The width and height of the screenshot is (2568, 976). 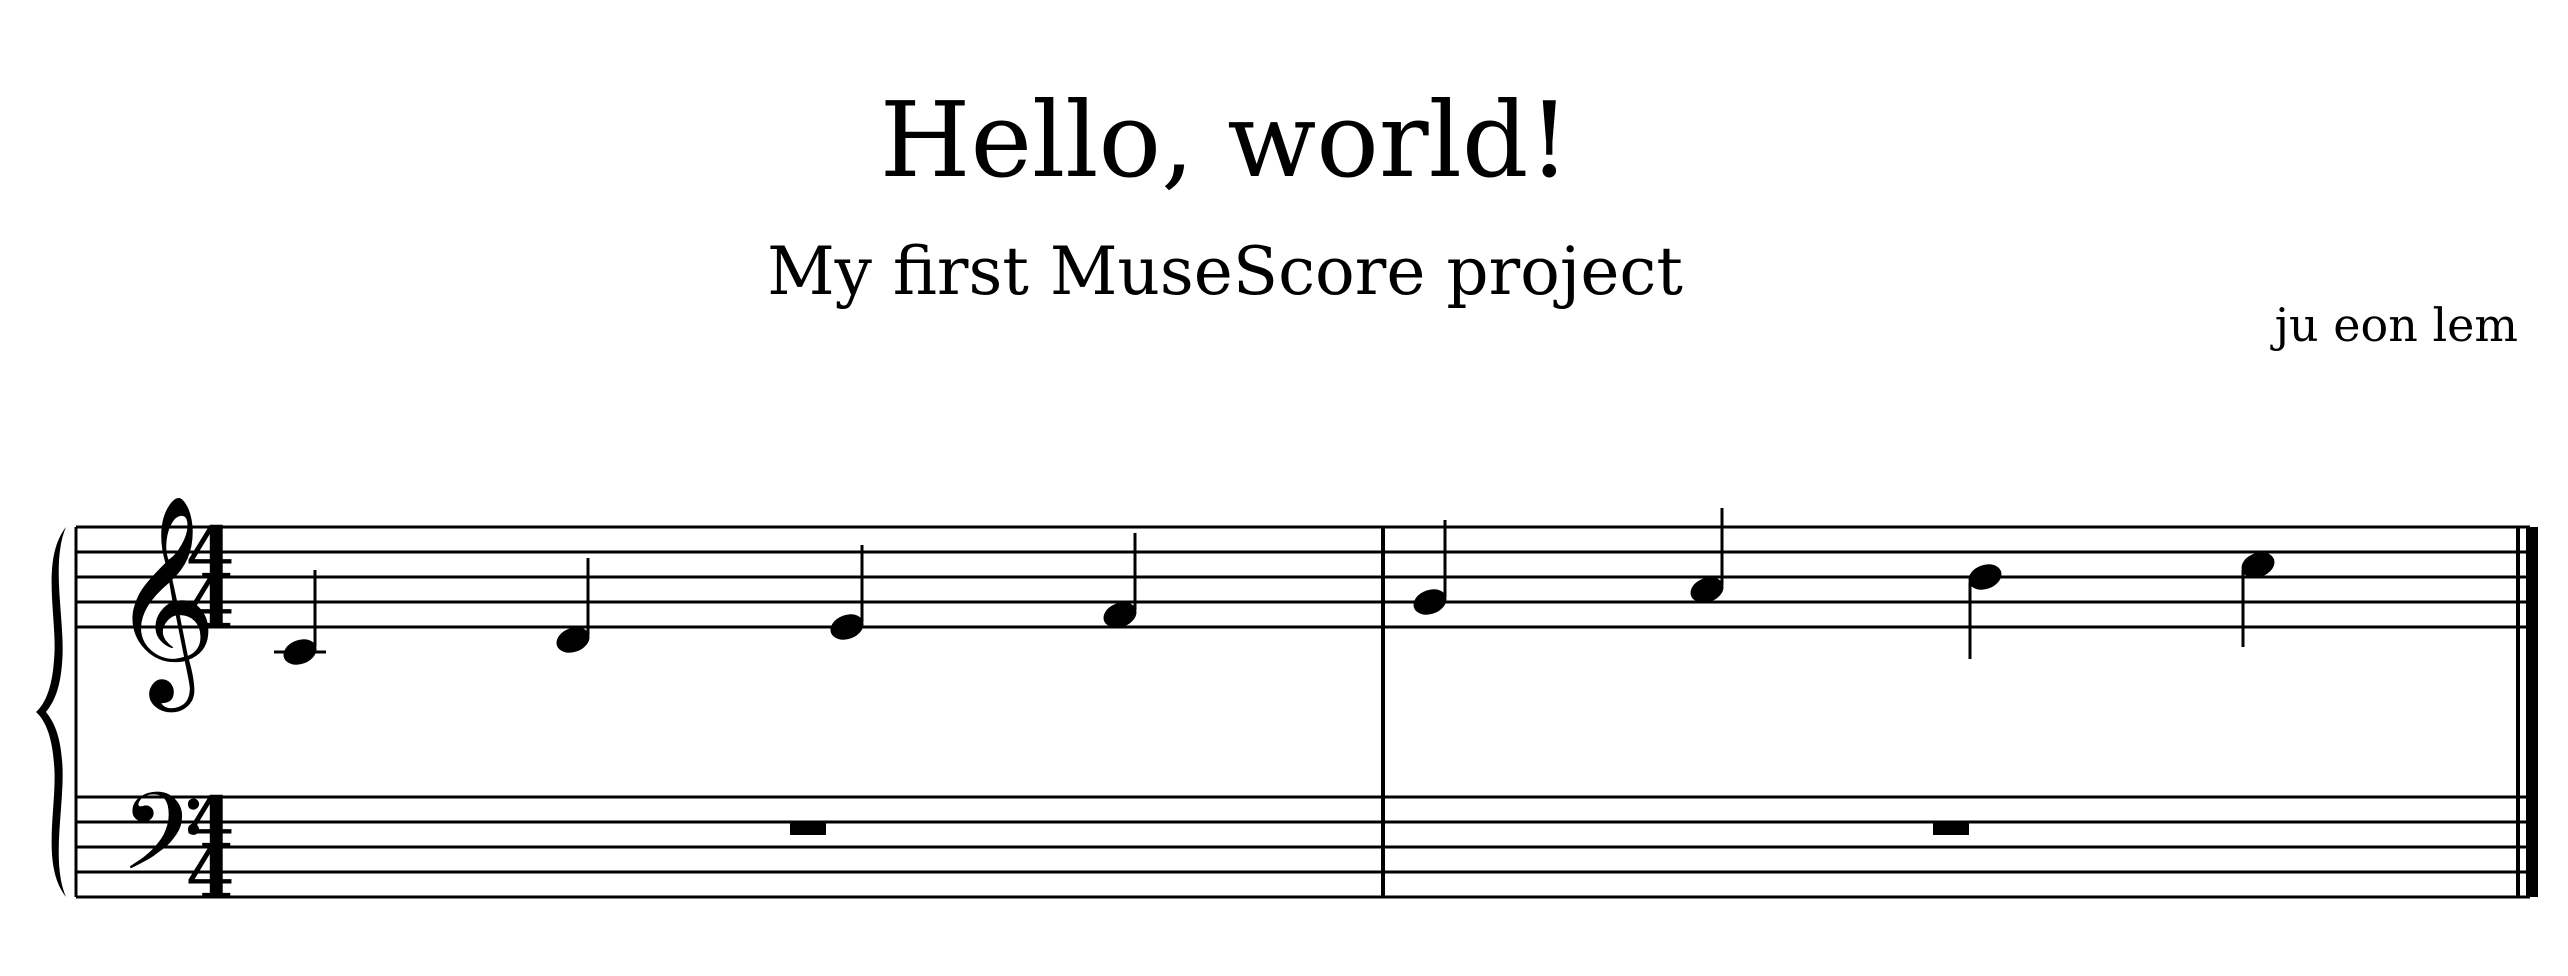 What do you see at coordinates (210, 602) in the screenshot?
I see `treble-time-sig-bottom: 4` at bounding box center [210, 602].